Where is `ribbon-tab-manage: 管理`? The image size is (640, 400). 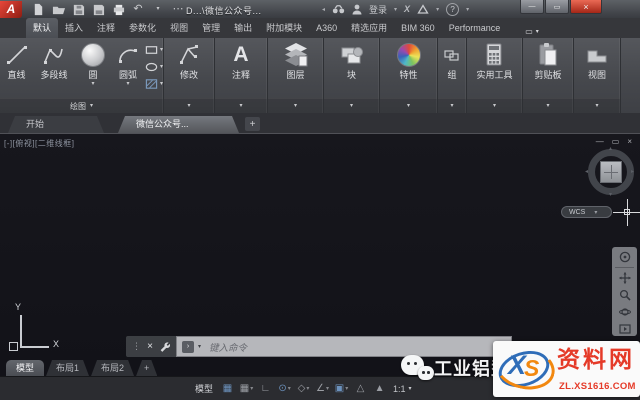
ribbon-tab-manage: 管理 is located at coordinates (211, 28).